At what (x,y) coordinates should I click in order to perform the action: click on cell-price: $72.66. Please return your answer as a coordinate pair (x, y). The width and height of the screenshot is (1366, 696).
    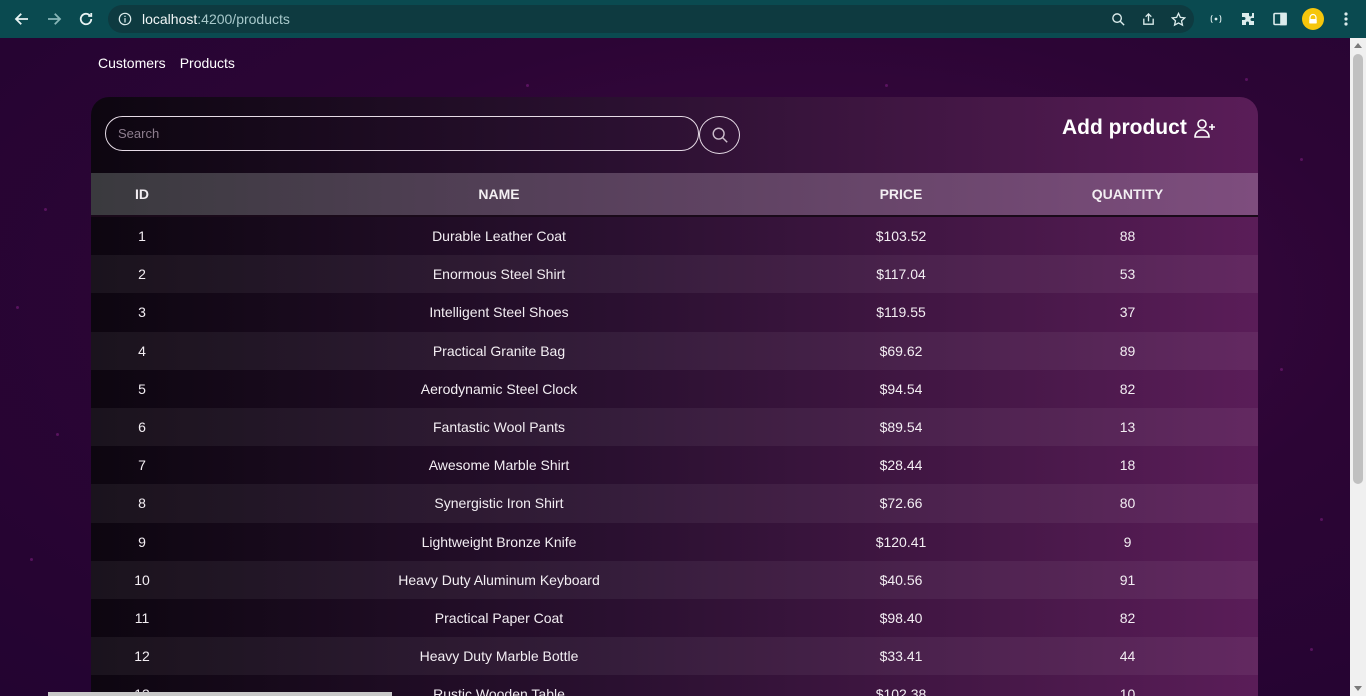
    Looking at the image, I should click on (901, 503).